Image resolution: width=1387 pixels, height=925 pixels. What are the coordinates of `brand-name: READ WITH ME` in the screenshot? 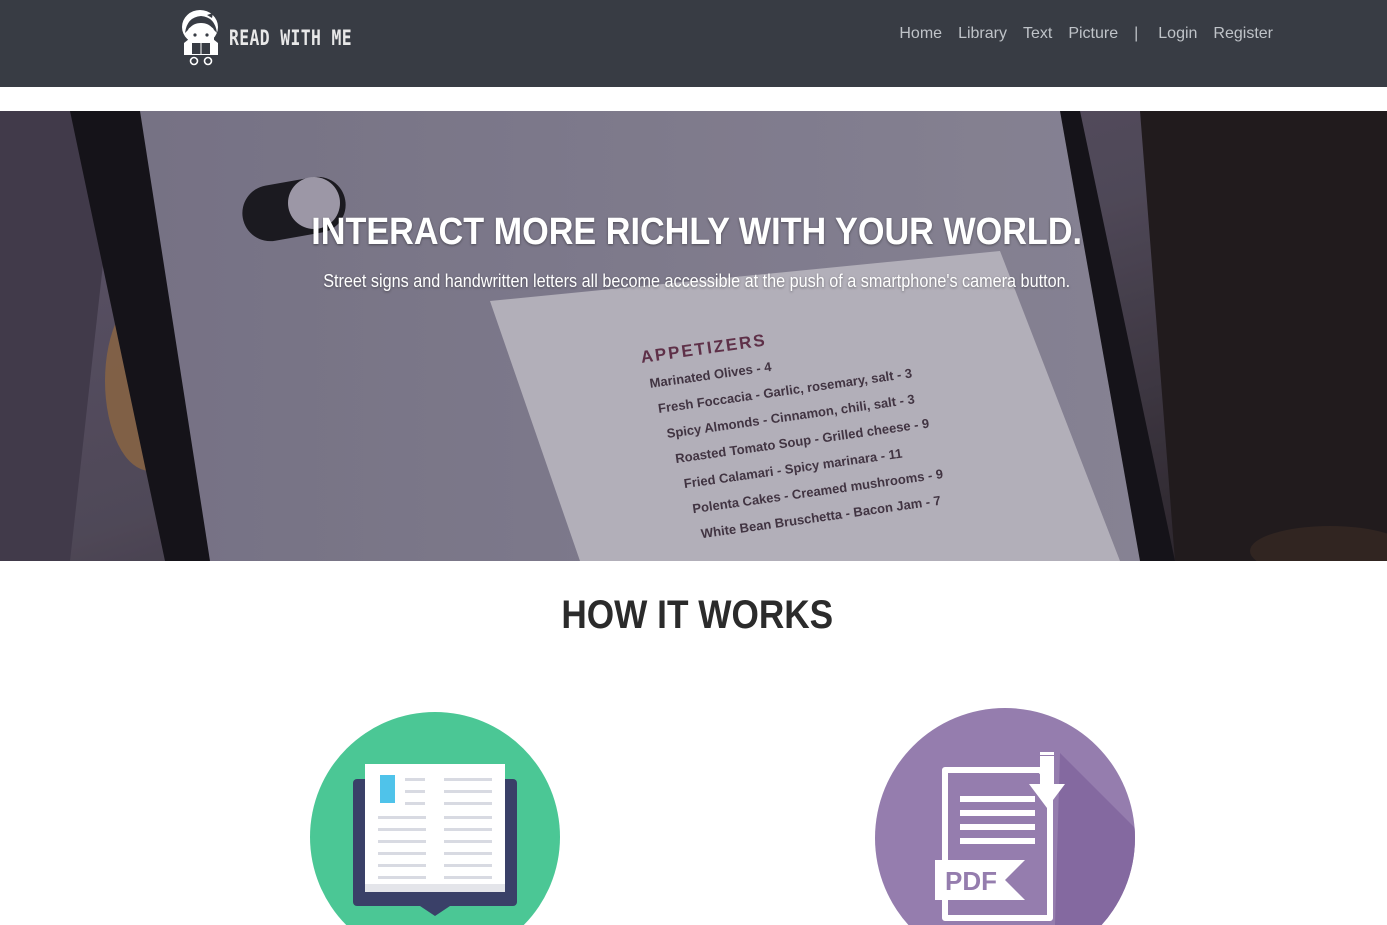 It's located at (291, 38).